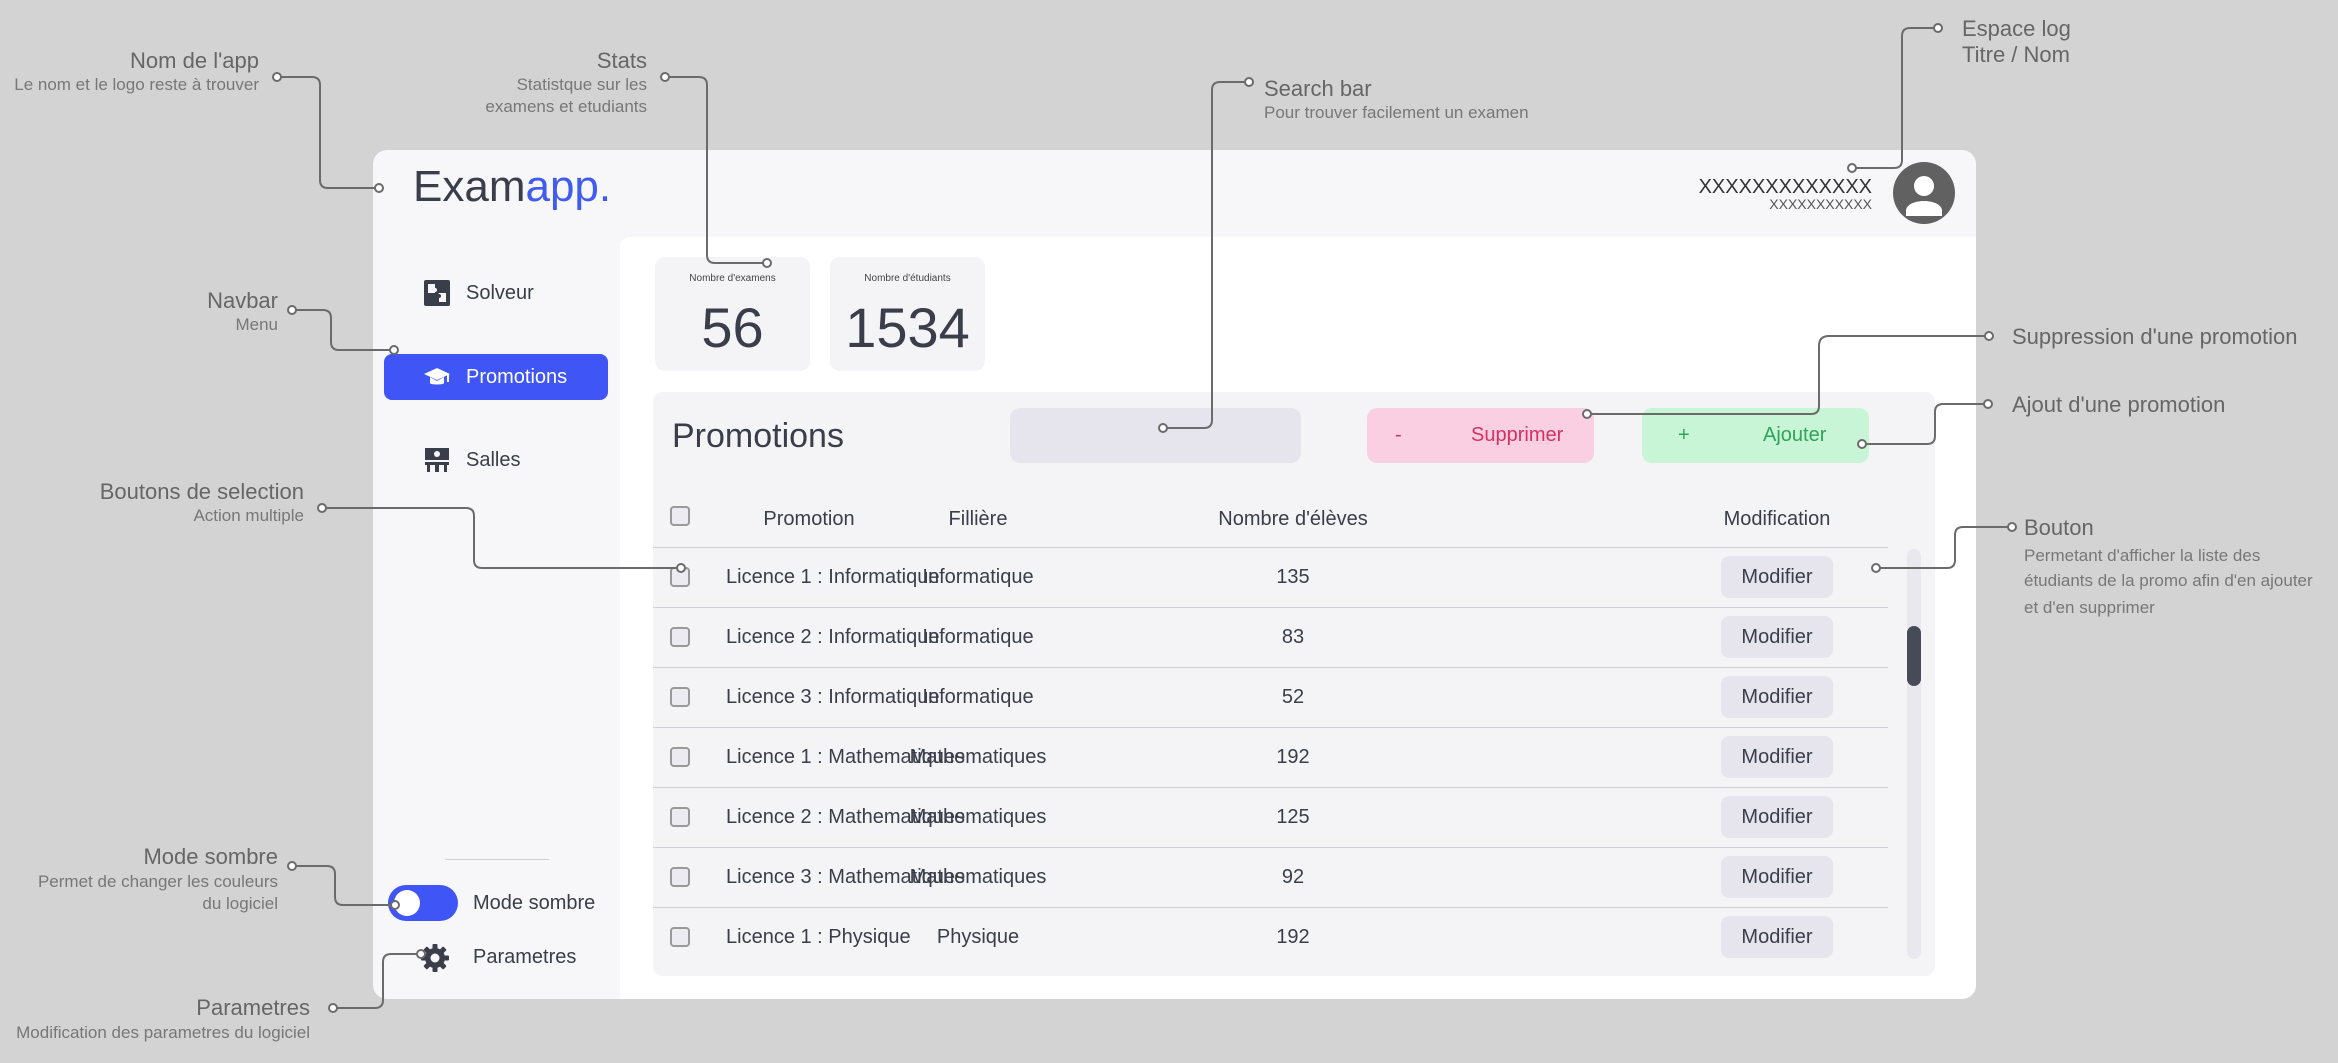 The image size is (2338, 1063). Describe the element at coordinates (253, 1007) in the screenshot. I see `annotation-settings-title: Parametres` at that location.